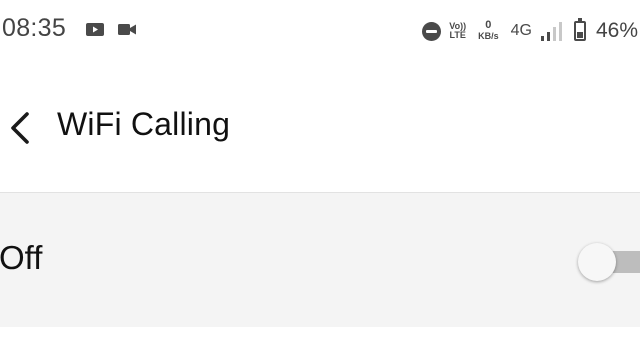 This screenshot has height=360, width=640. I want to click on network-speed-icon: 0 KB/s, so click(488, 31).